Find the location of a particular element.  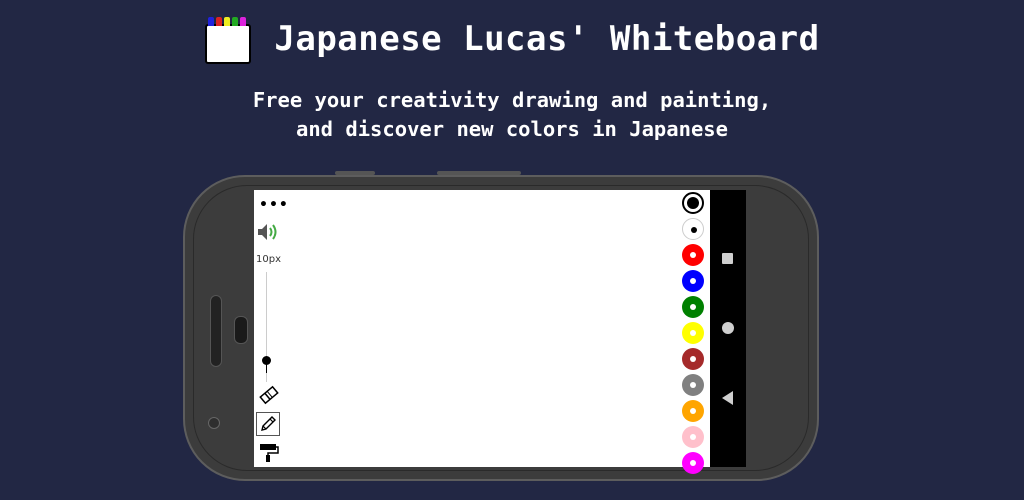

triangle-back-icon is located at coordinates (727, 398).